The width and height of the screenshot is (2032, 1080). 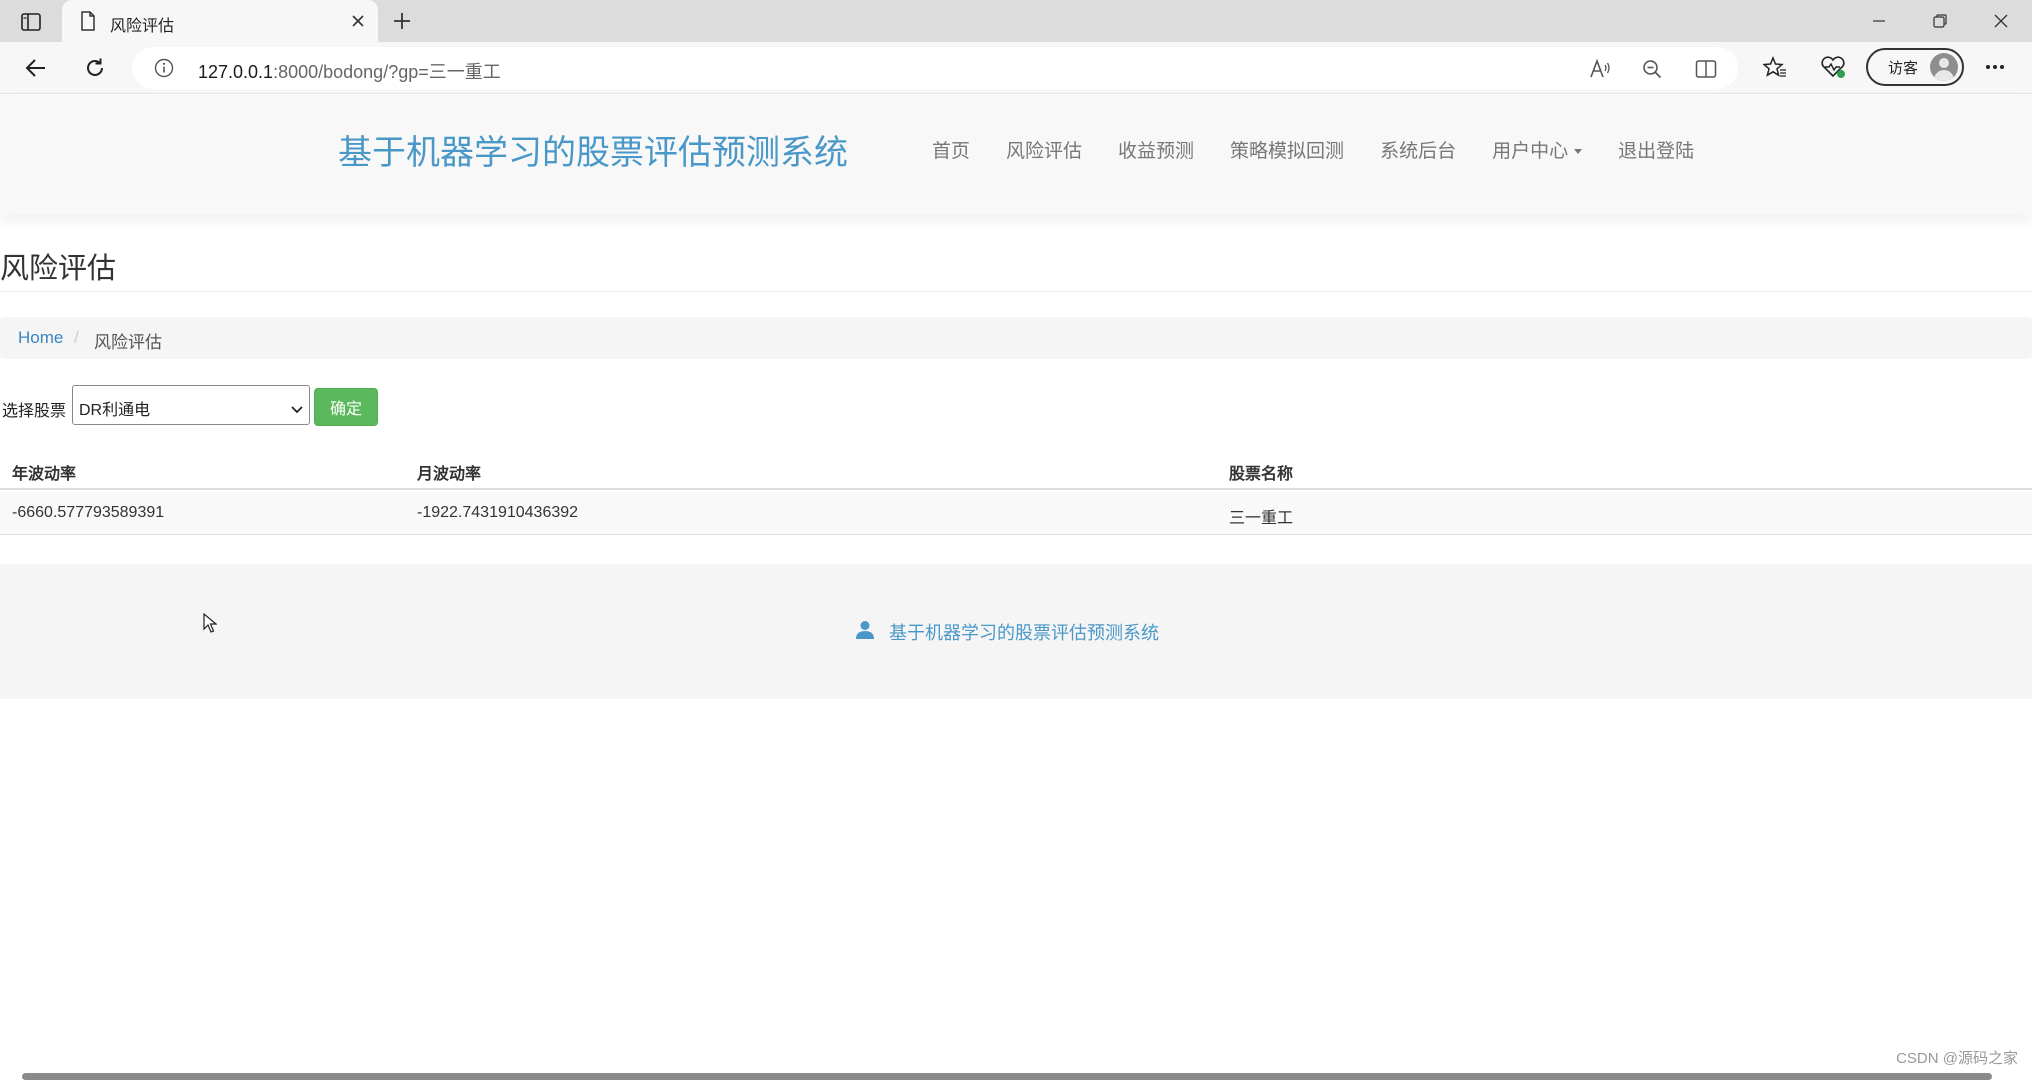 I want to click on table-cell-stock-name: 三一重工, so click(x=1261, y=518).